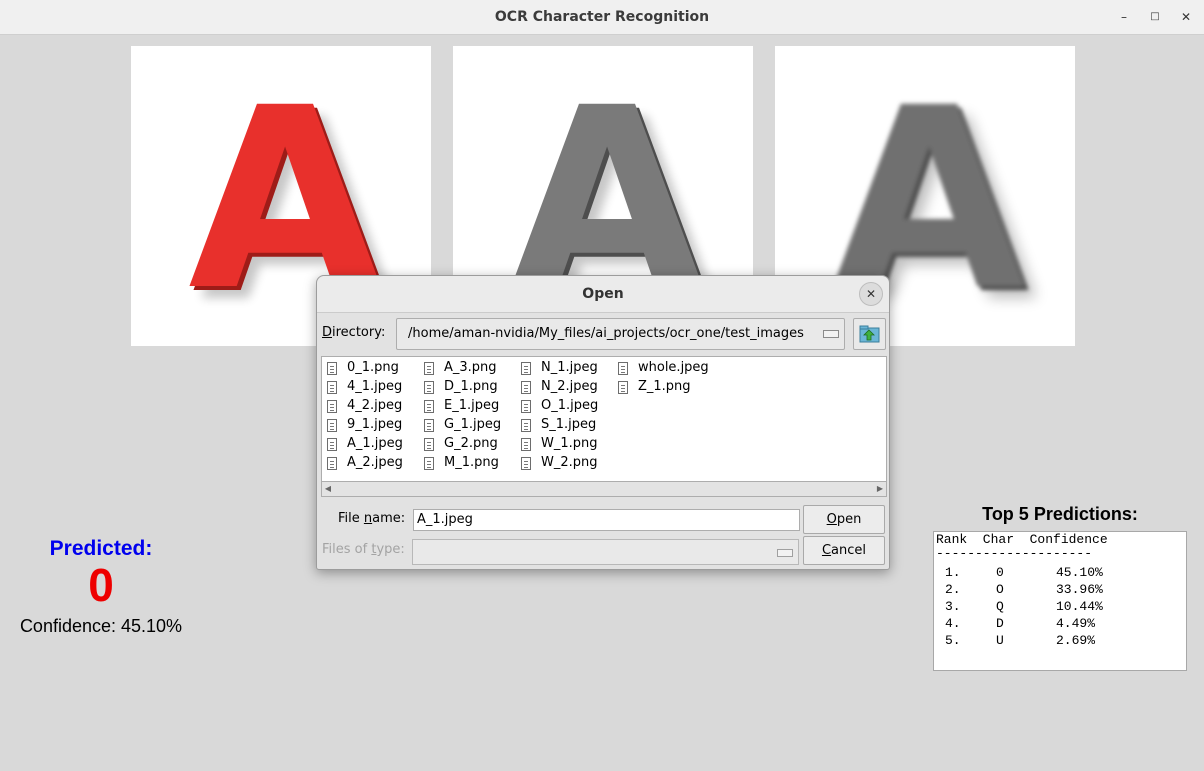 The image size is (1204, 771). I want to click on parent-directory-button, so click(869, 334).